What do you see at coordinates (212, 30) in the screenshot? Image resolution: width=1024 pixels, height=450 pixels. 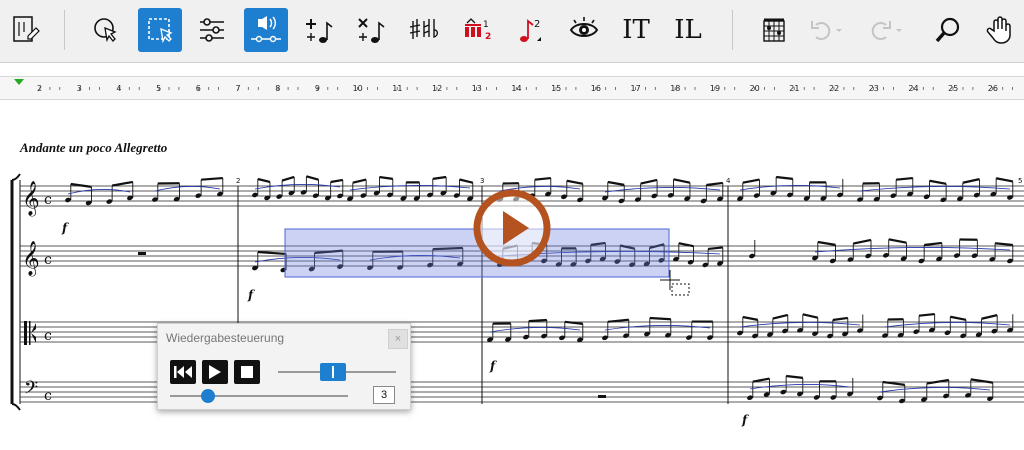 I see `mixer-icon` at bounding box center [212, 30].